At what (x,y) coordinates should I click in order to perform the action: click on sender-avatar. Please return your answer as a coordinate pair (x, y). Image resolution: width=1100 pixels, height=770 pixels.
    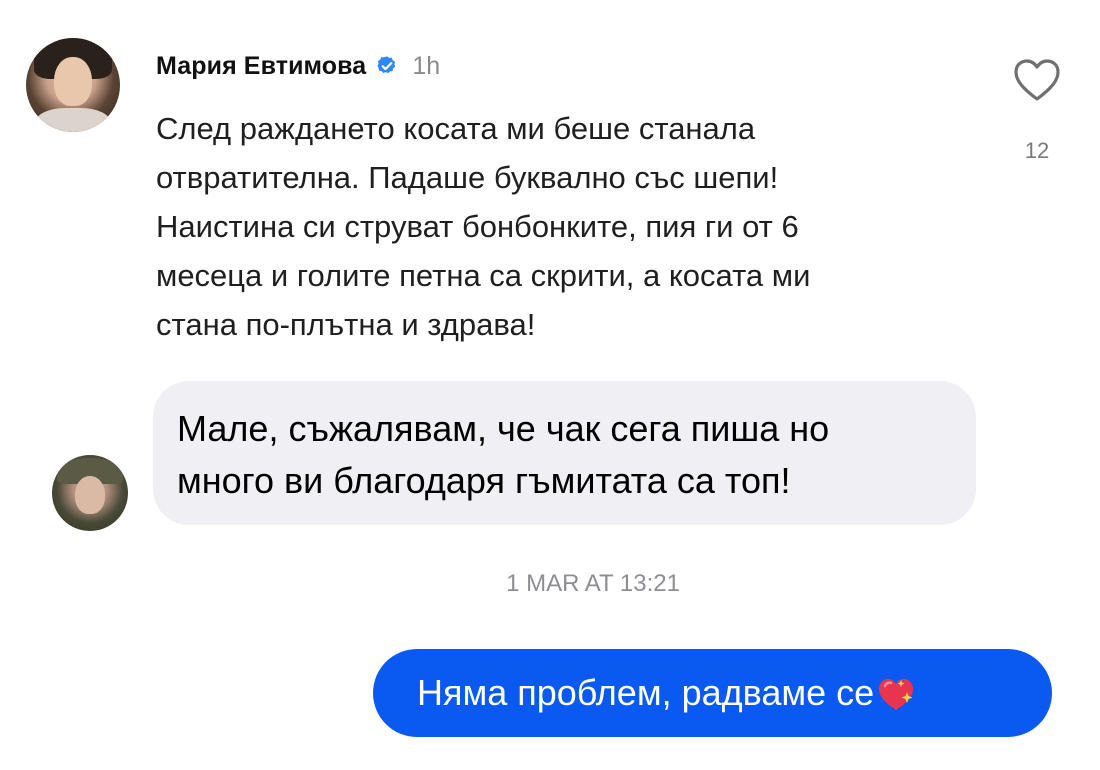
    Looking at the image, I should click on (90, 493).